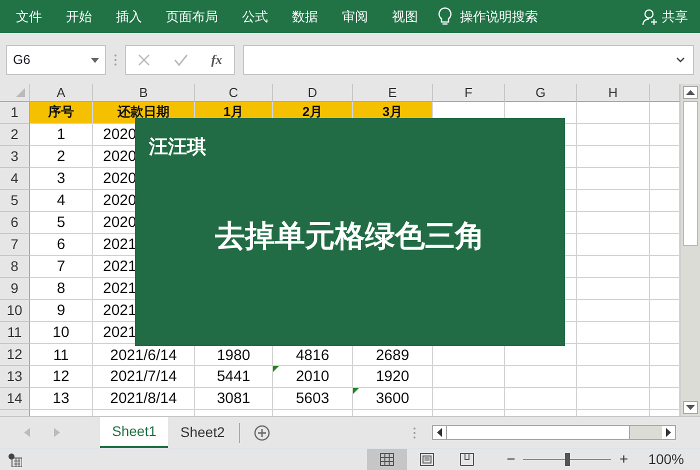 The width and height of the screenshot is (700, 470). Describe the element at coordinates (499, 16) in the screenshot. I see `tell-me-search: 操作说明搜索` at that location.